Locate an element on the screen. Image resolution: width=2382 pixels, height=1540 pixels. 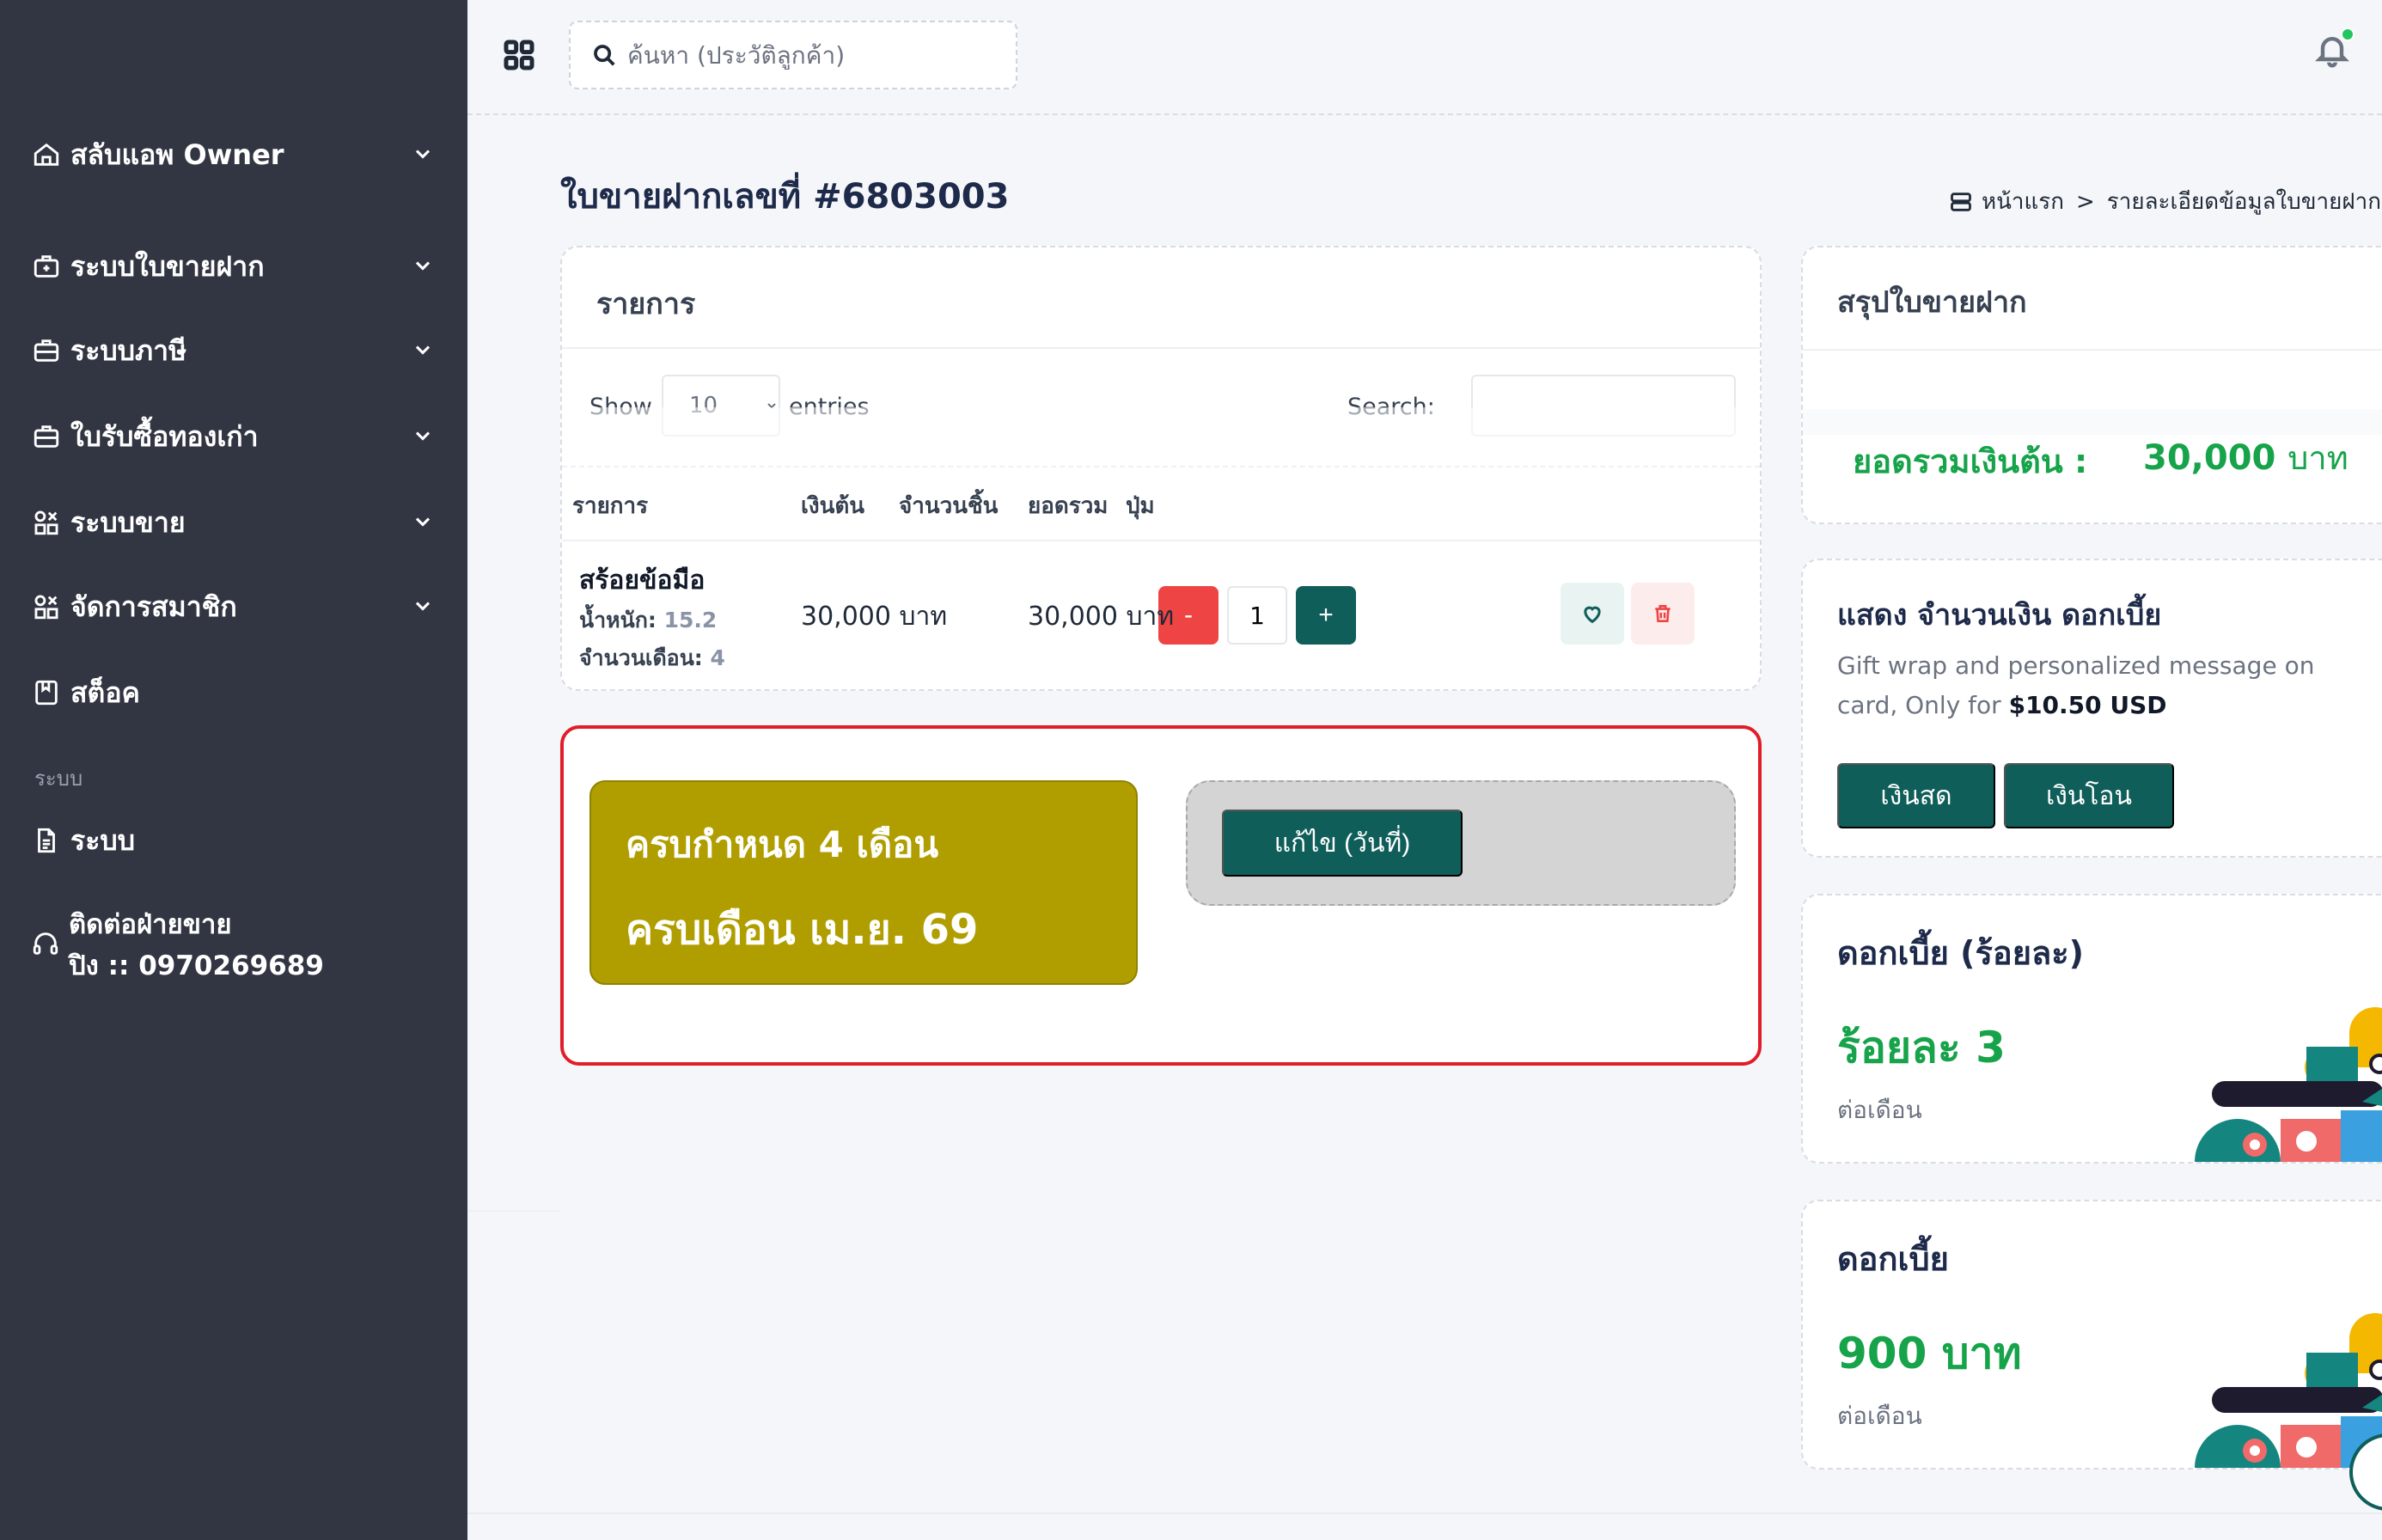
sidebar-item-old-gold: ใบรับซื้อทองเก่า is located at coordinates (234, 436).